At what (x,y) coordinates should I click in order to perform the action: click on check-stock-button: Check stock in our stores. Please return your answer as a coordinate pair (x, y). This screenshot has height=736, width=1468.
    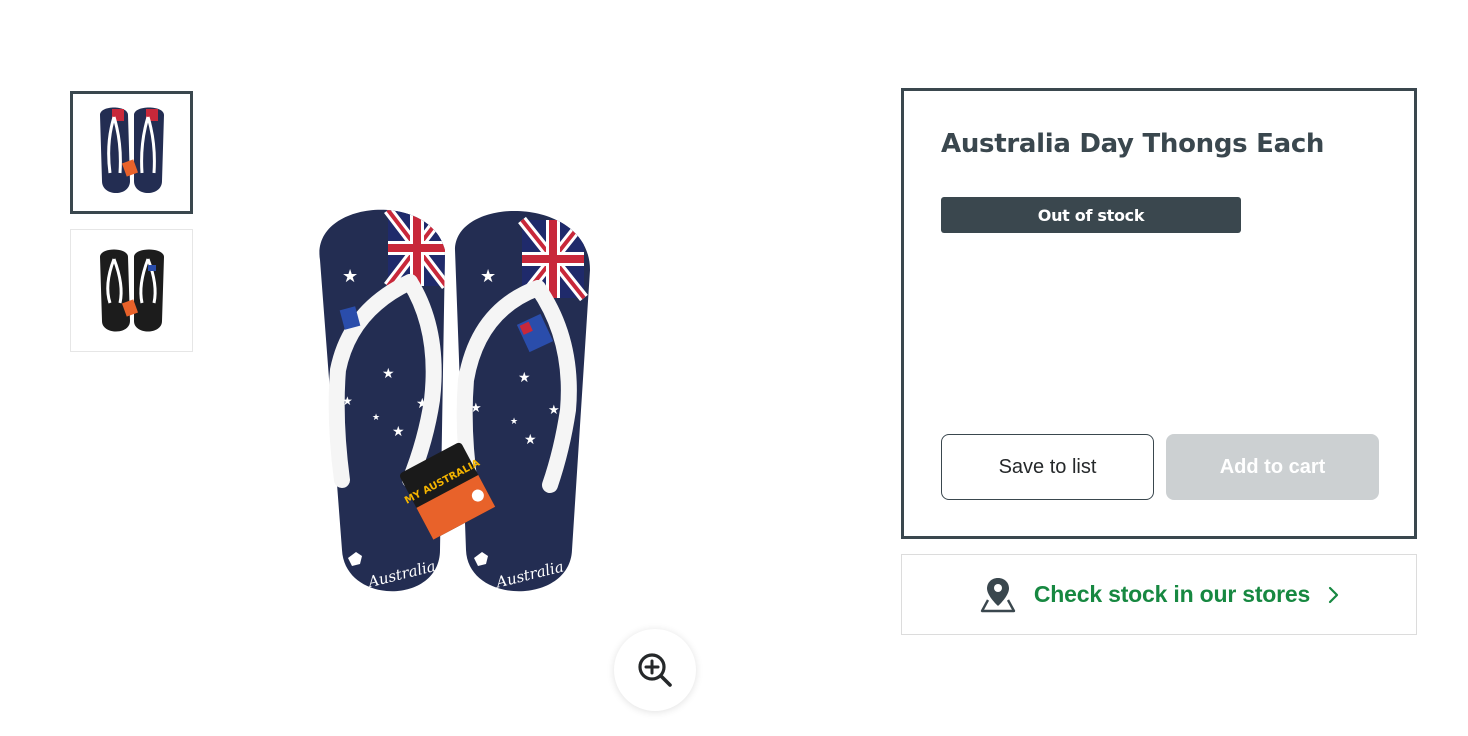
    Looking at the image, I should click on (1159, 594).